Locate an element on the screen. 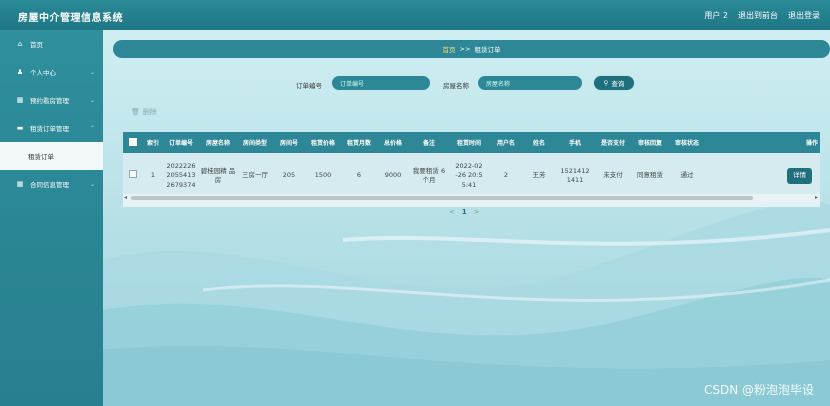 The width and height of the screenshot is (830, 406). horizontal-scrollbar: ◂ ▸ is located at coordinates (471, 198).